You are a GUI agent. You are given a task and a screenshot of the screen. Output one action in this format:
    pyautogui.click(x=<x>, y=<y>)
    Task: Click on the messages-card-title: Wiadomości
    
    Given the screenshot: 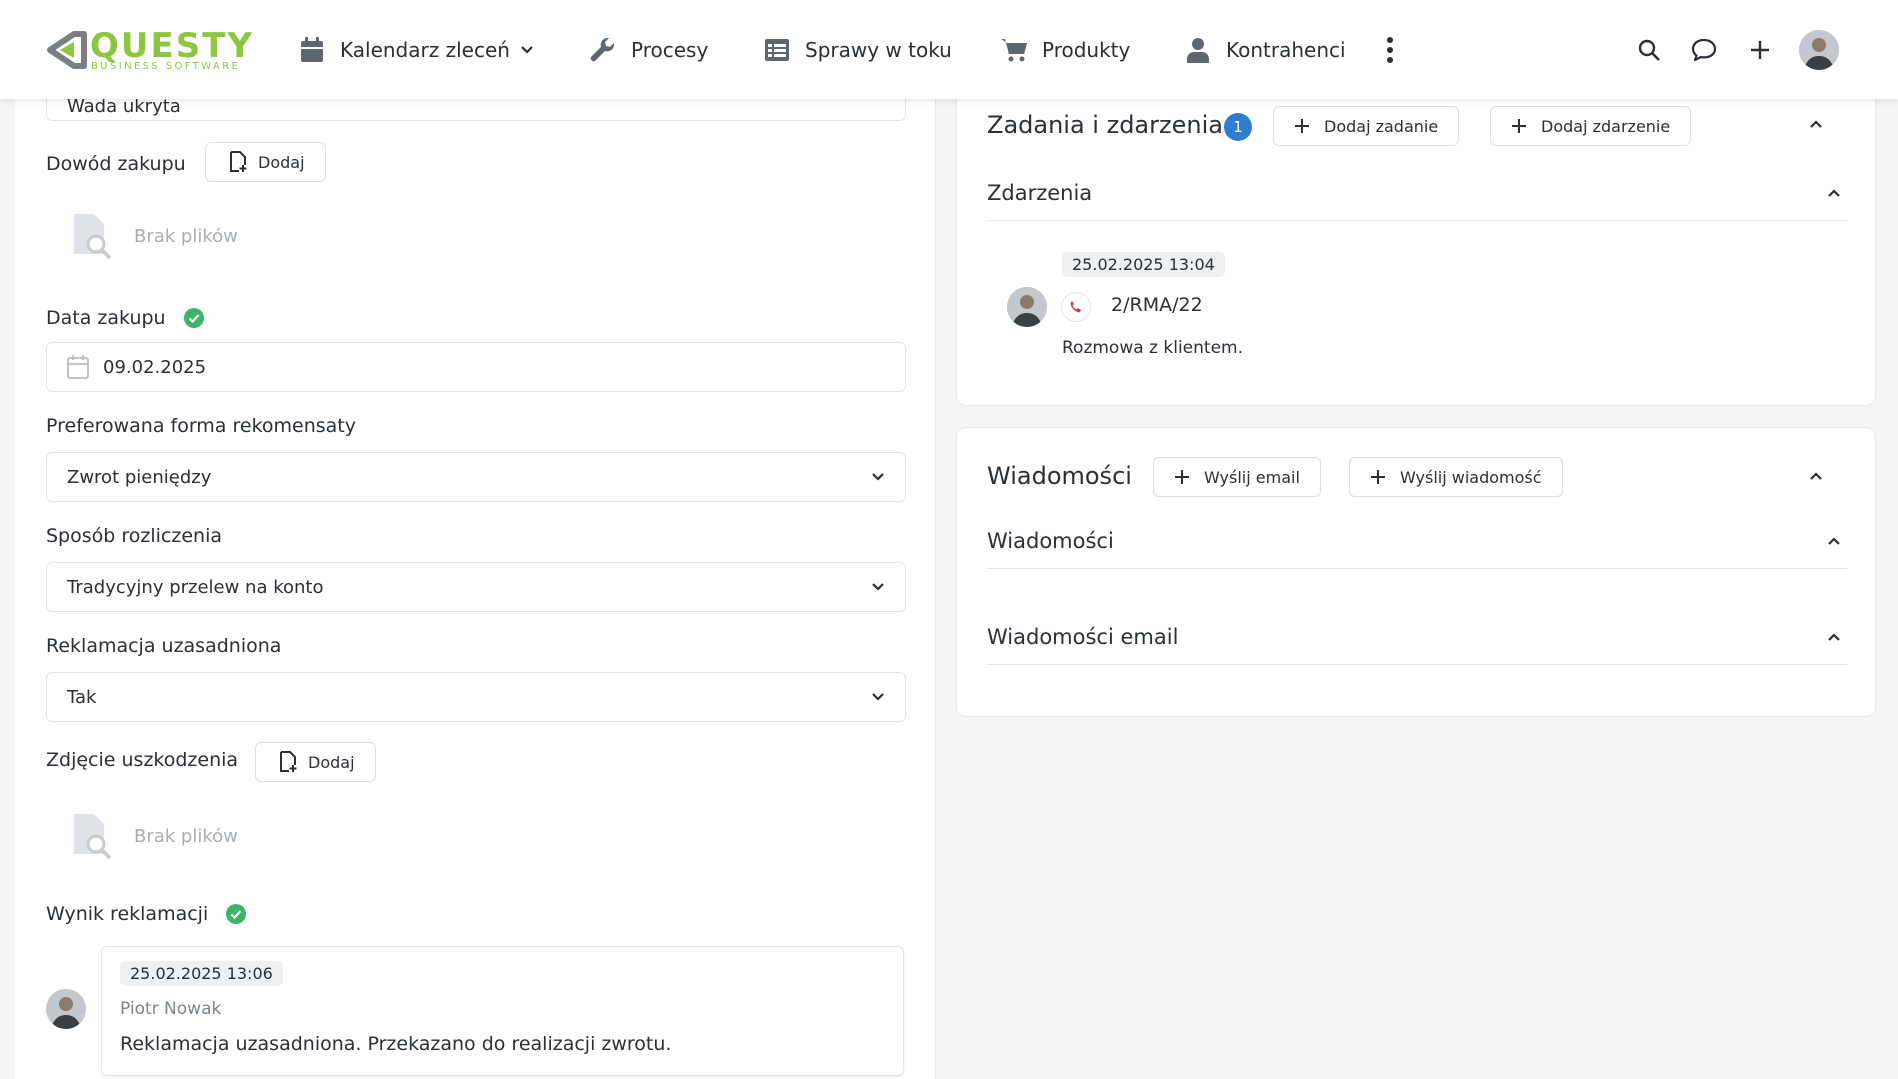 What is the action you would take?
    pyautogui.click(x=1059, y=476)
    